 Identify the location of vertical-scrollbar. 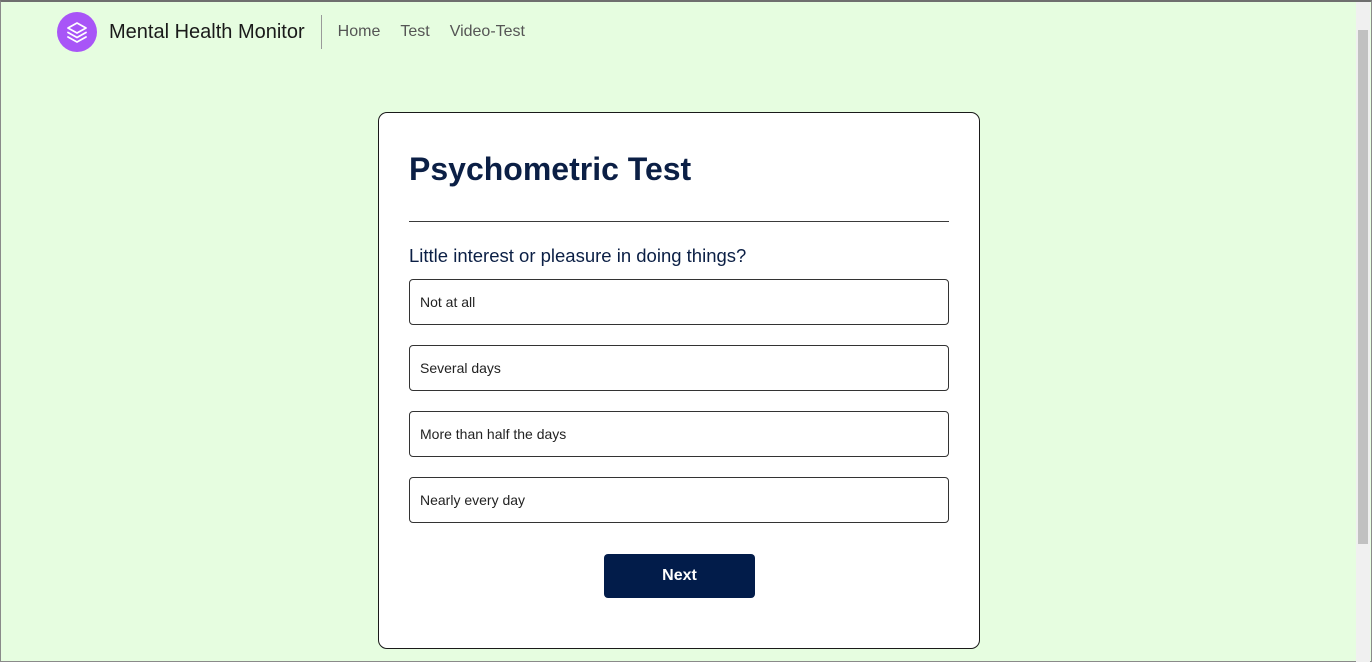
(1363, 332).